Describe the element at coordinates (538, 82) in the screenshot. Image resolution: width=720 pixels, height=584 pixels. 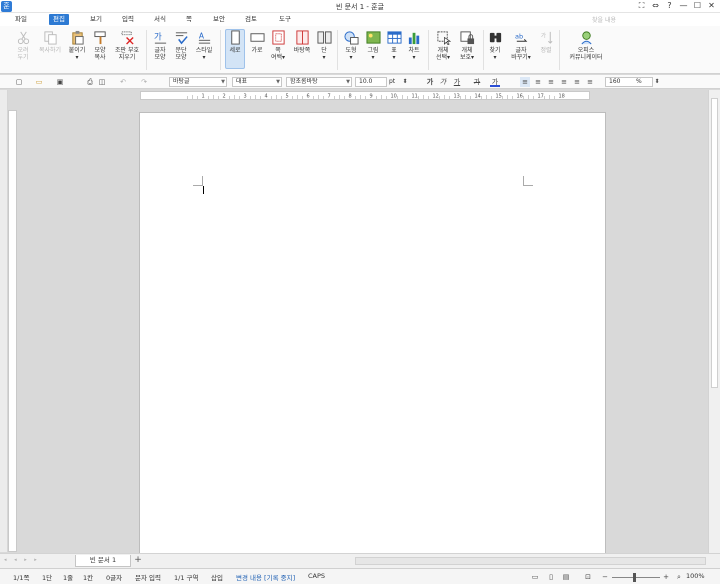
I see `align-left-icon: ≡` at that location.